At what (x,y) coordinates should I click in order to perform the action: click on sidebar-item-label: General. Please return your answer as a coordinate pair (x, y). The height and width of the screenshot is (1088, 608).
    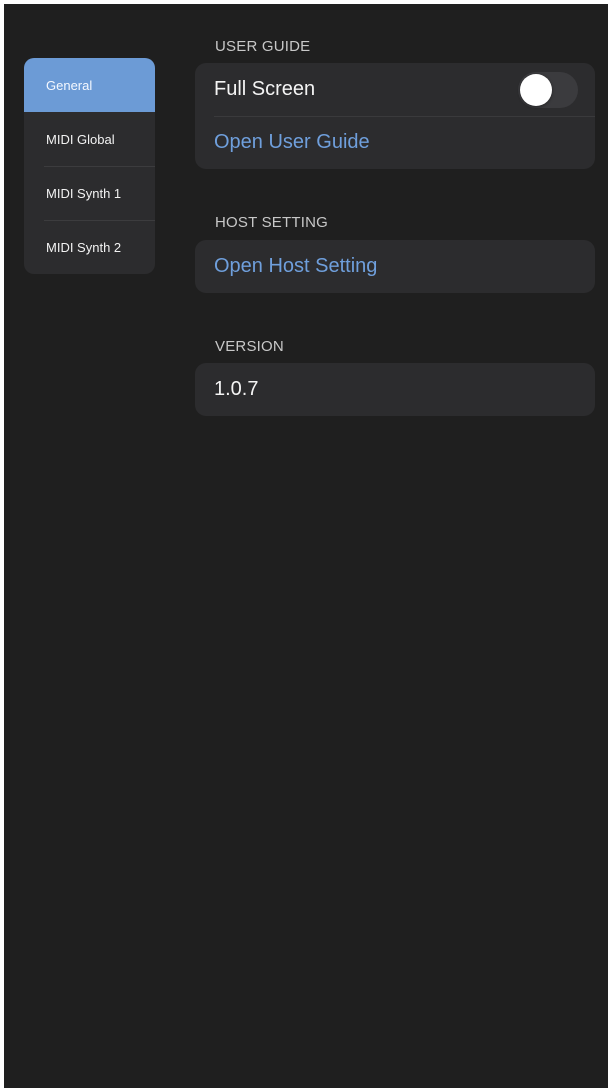
    Looking at the image, I should click on (69, 85).